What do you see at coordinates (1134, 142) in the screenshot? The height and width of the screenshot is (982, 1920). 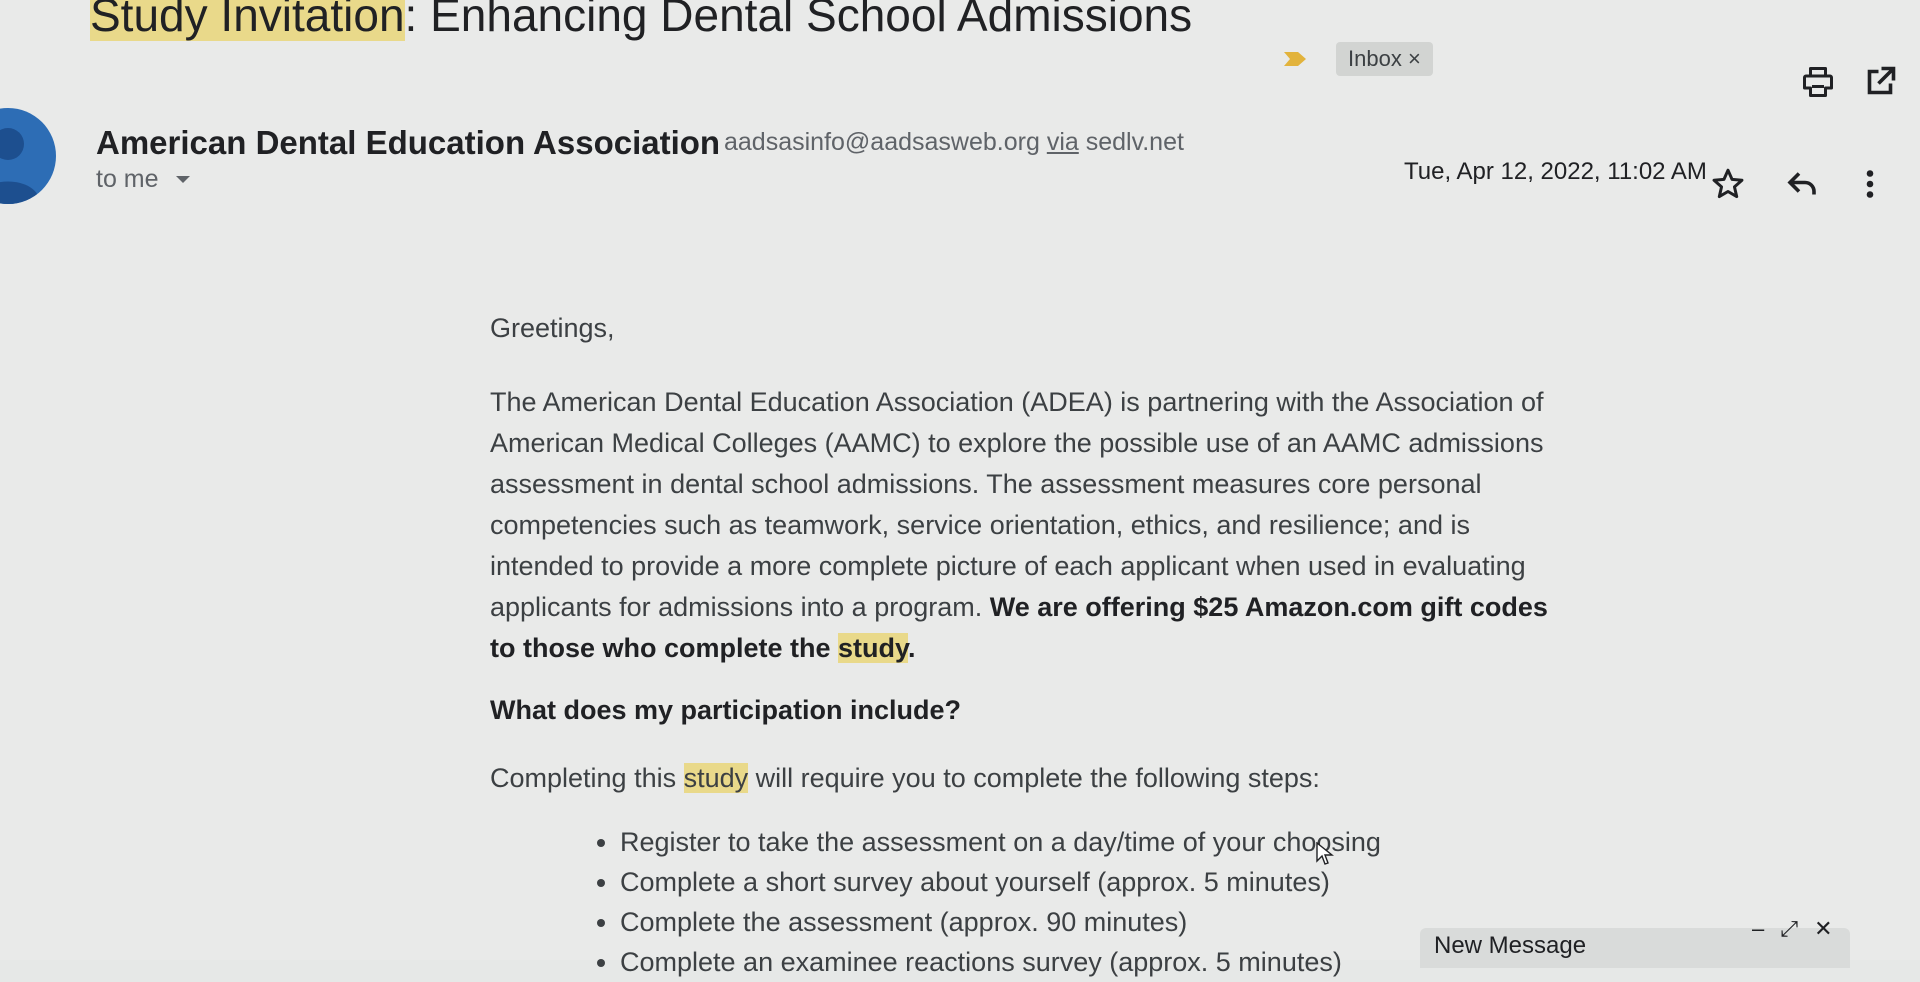 I see `via-domain: sedlv.net` at bounding box center [1134, 142].